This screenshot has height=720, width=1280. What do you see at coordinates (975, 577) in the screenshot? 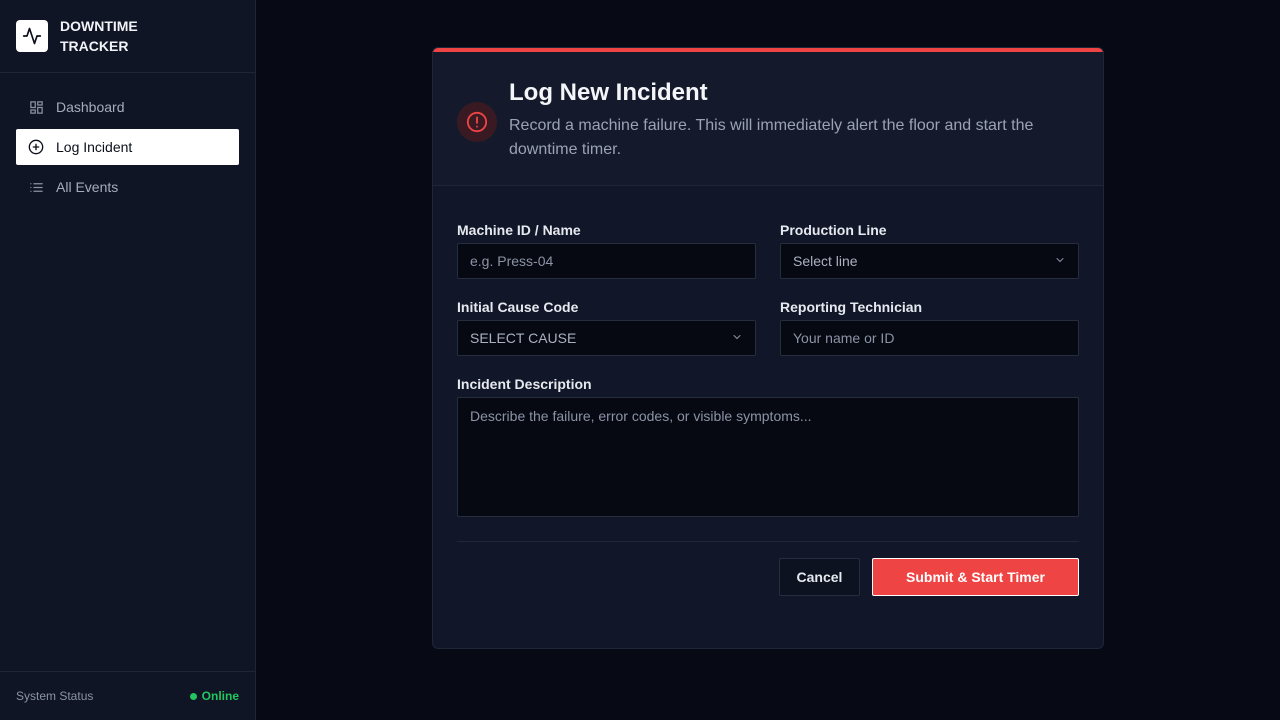
I see `submit-button: Submit & Start Timer` at bounding box center [975, 577].